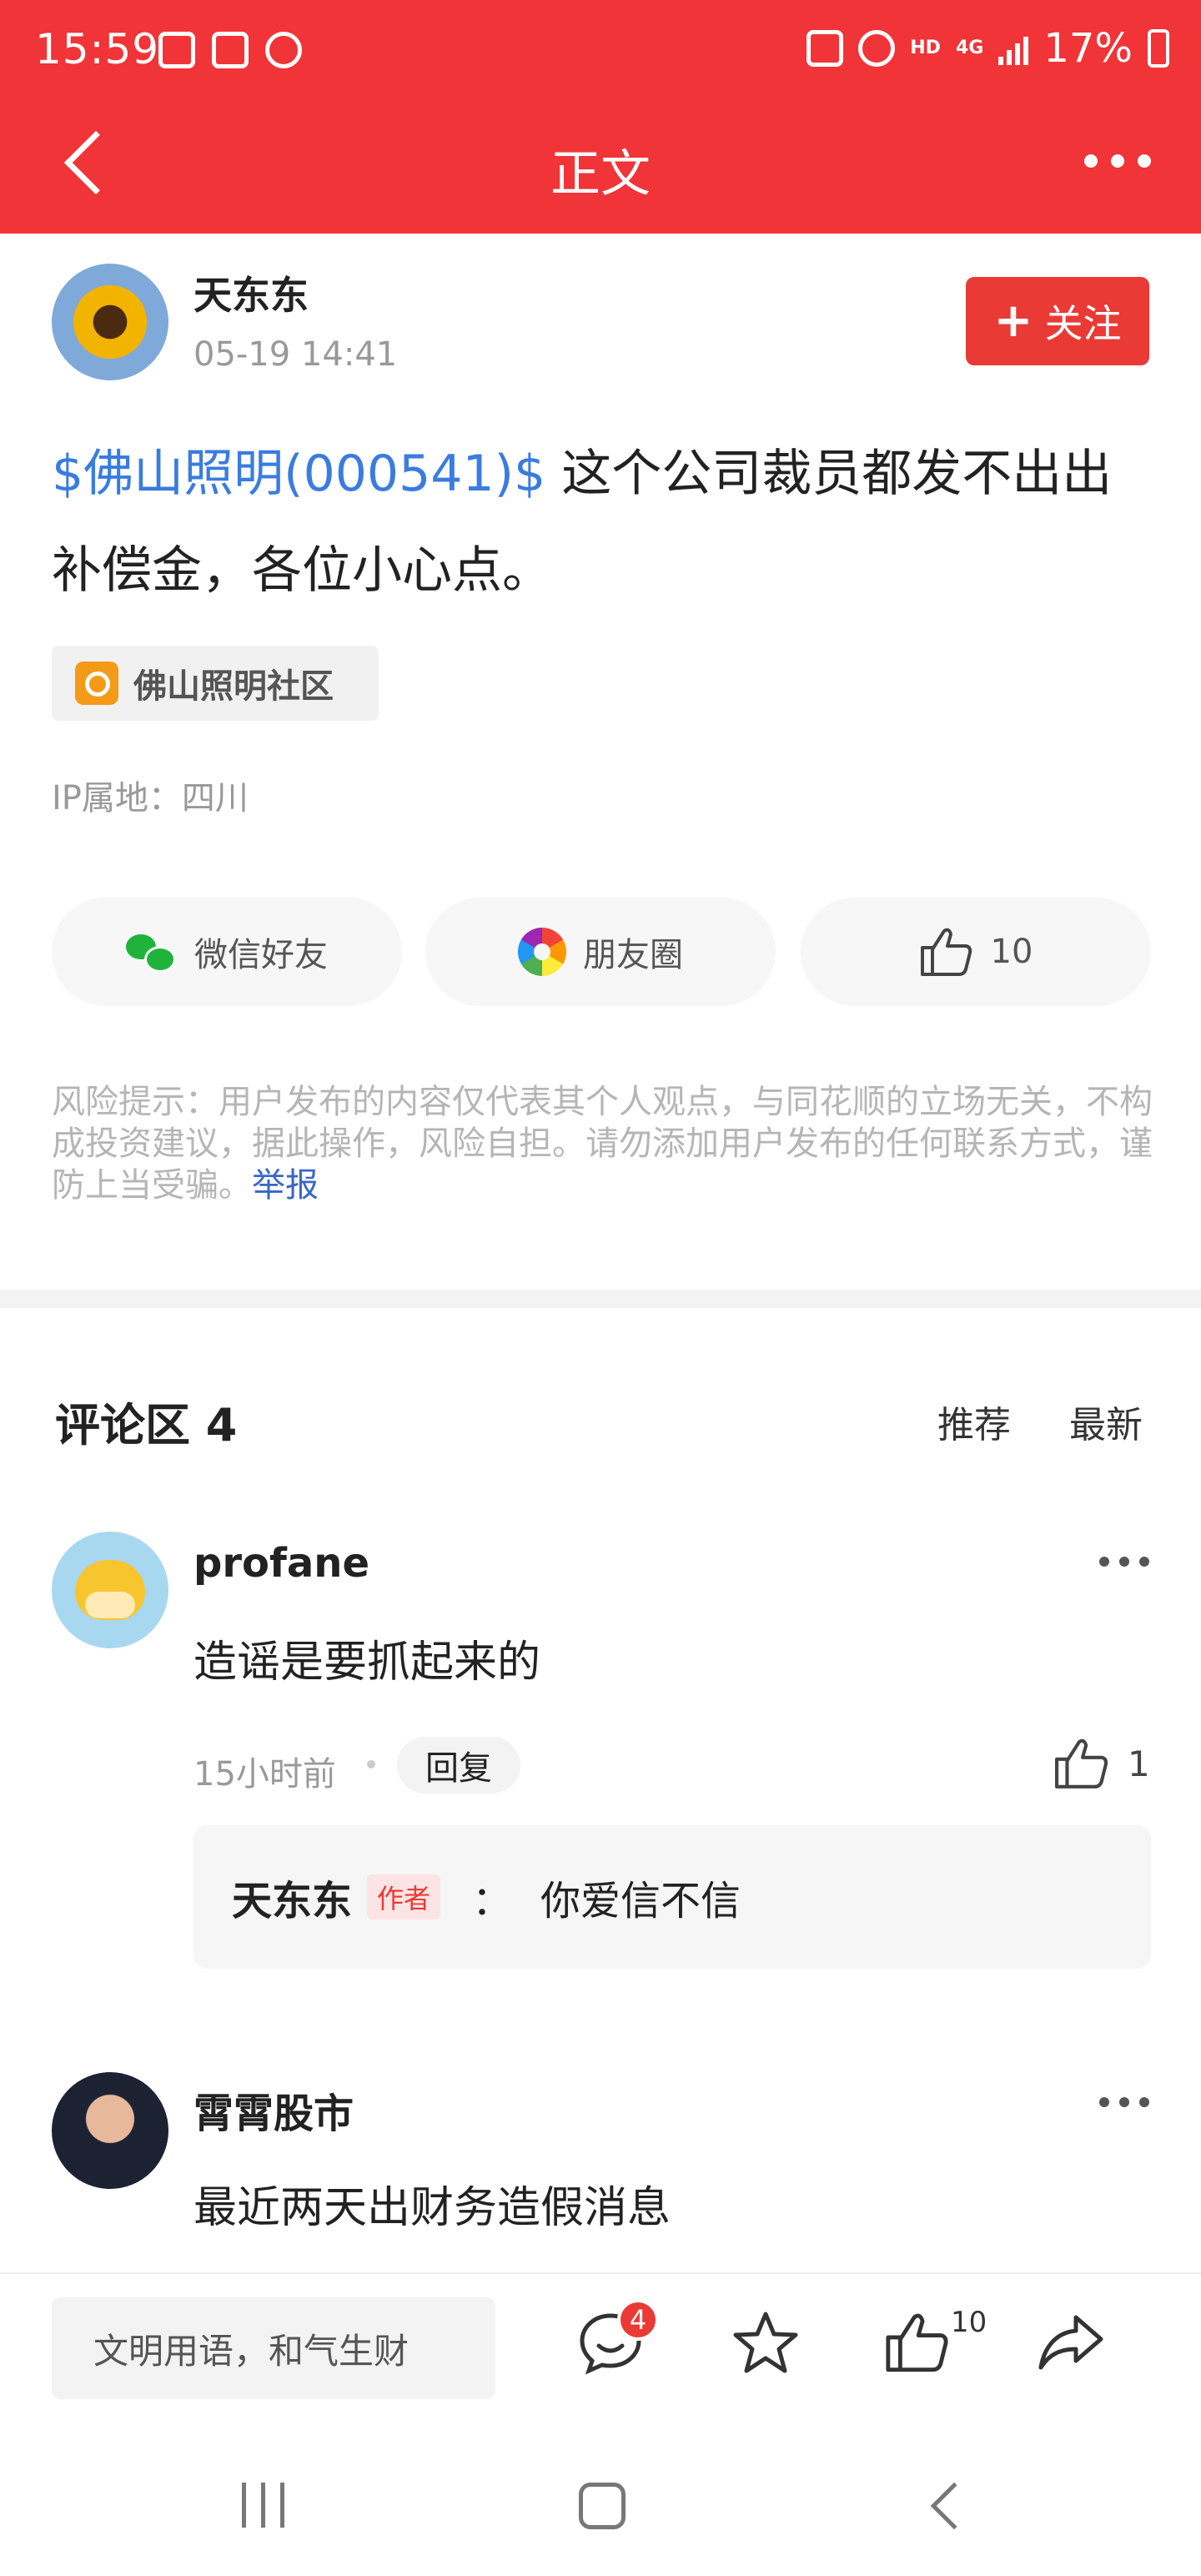 The height and width of the screenshot is (2576, 1201). Describe the element at coordinates (601, 174) in the screenshot. I see `page-title: 正文` at that location.